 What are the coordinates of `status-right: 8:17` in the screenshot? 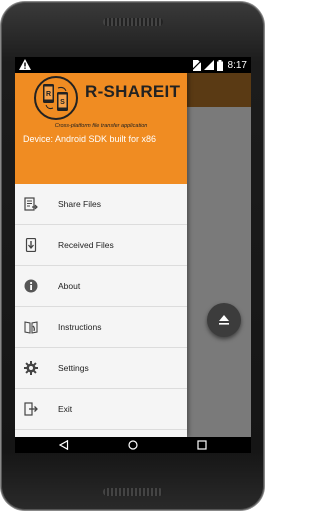 It's located at (219, 65).